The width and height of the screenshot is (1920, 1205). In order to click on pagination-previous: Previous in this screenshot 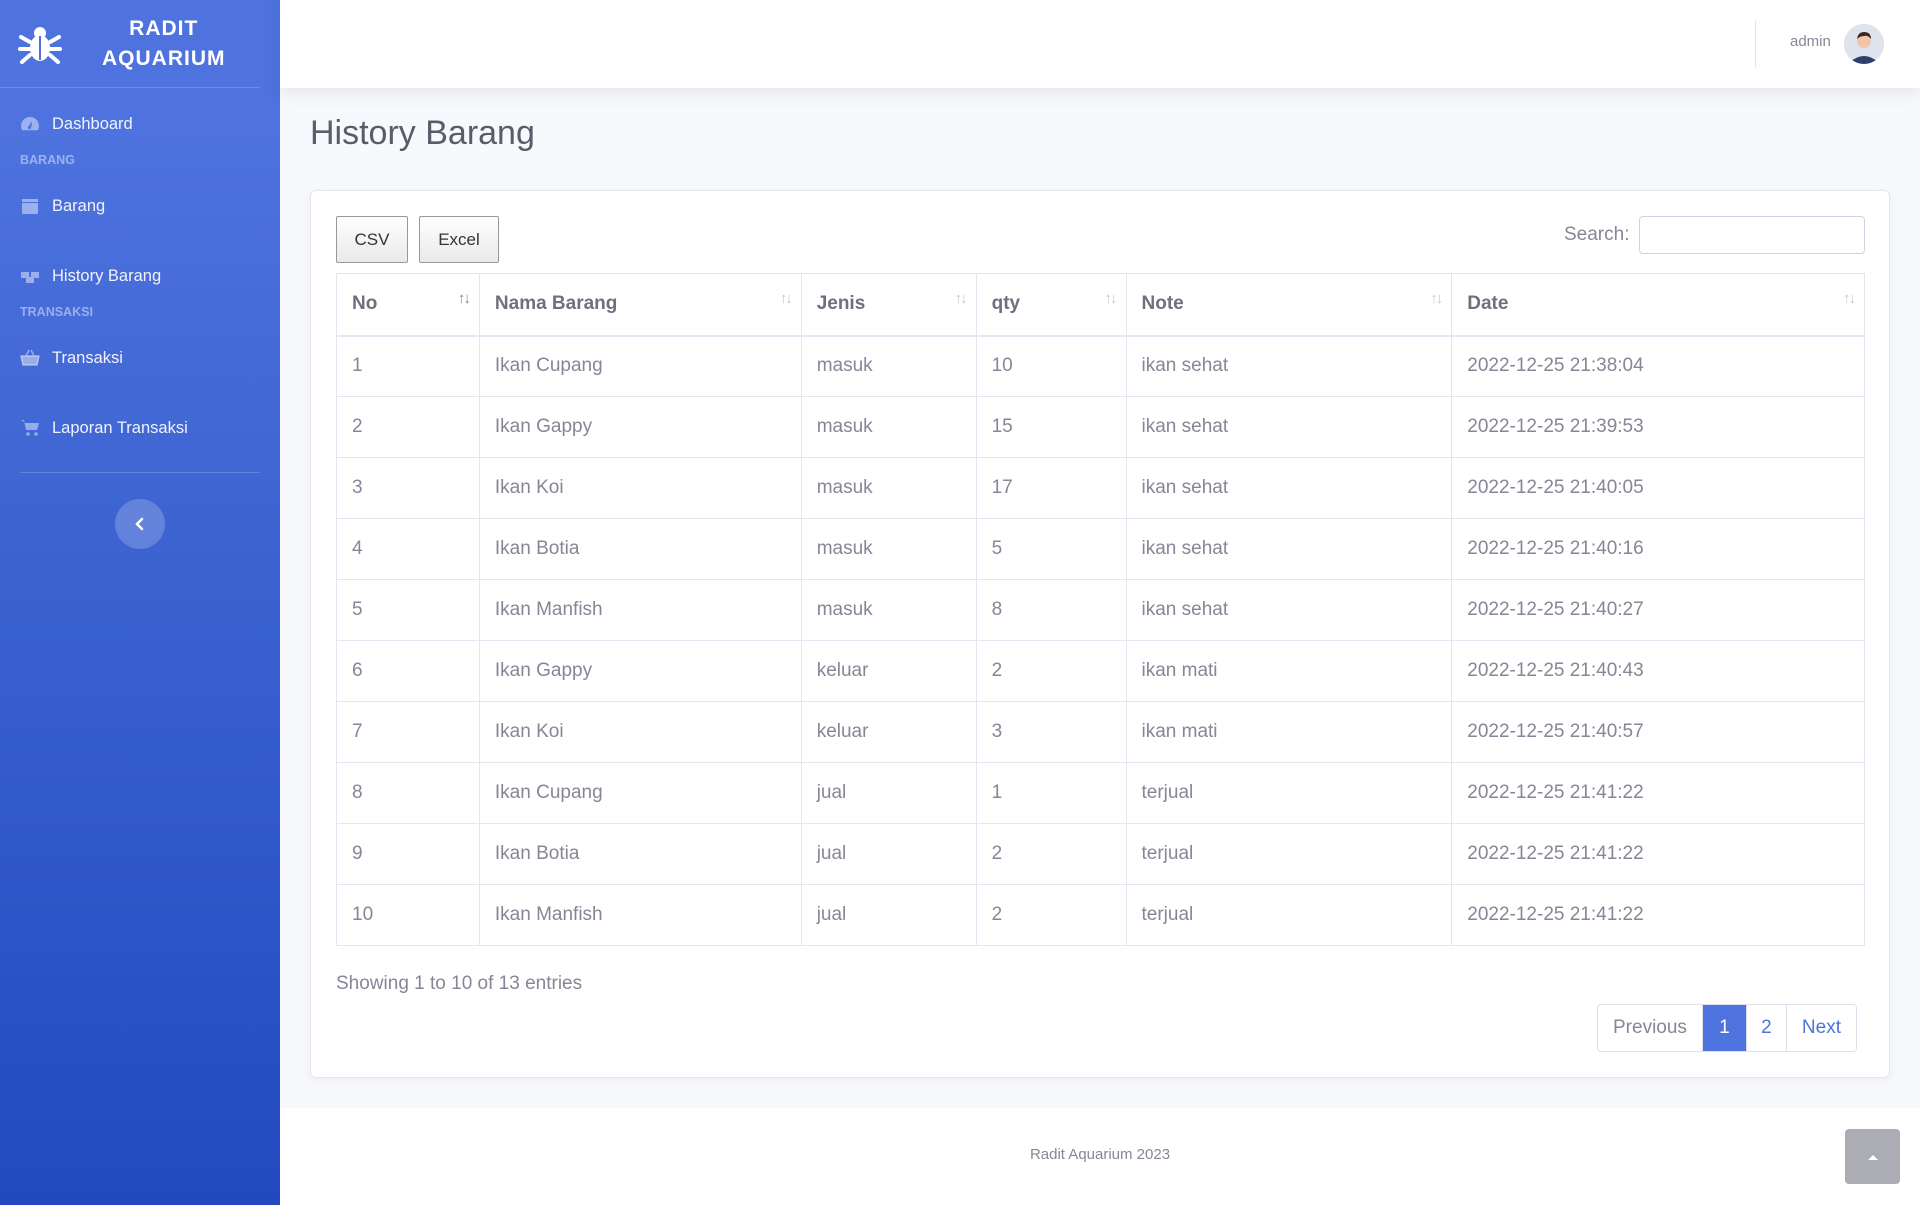, I will do `click(1650, 1028)`.